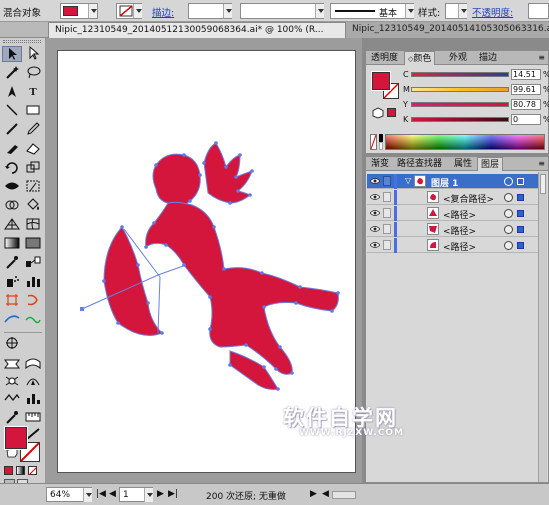 The height and width of the screenshot is (505, 549). I want to click on scroll-left-arrow: ◀, so click(325, 494).